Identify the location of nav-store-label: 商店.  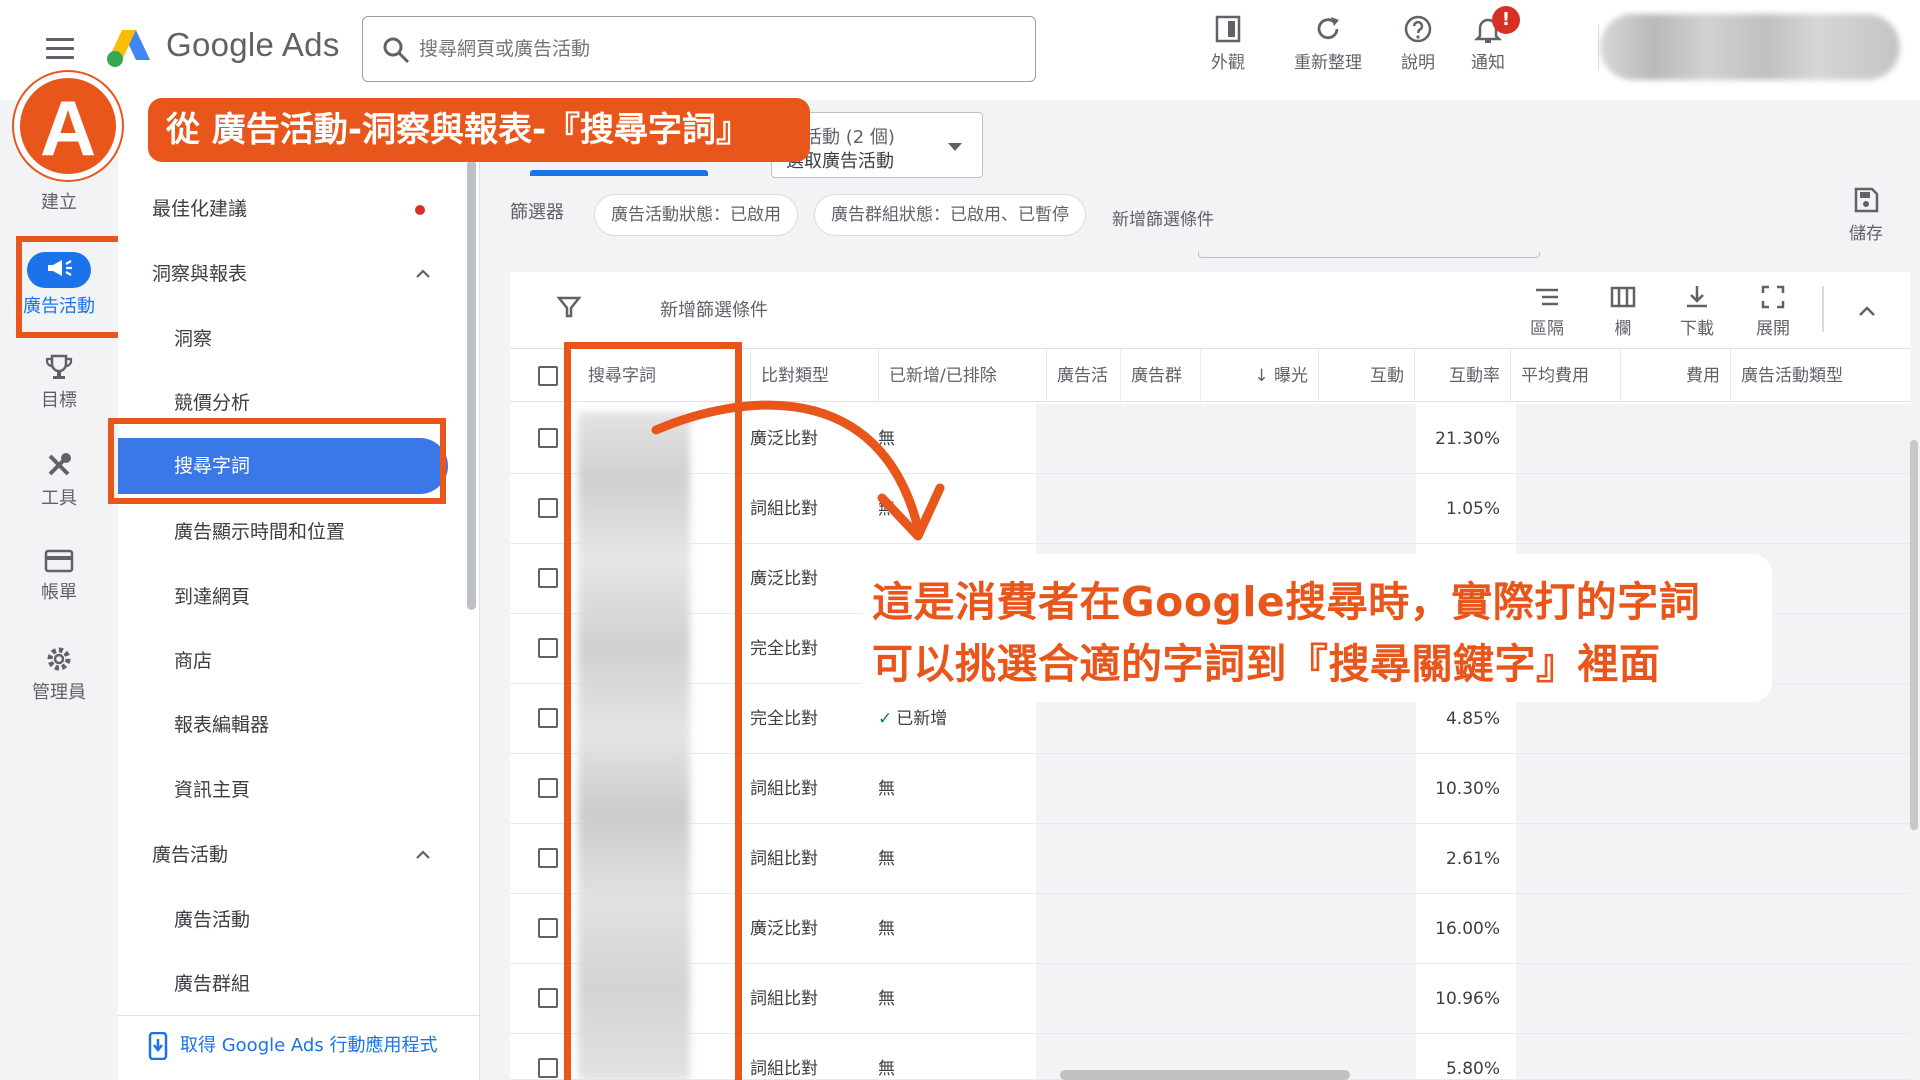
(193, 661).